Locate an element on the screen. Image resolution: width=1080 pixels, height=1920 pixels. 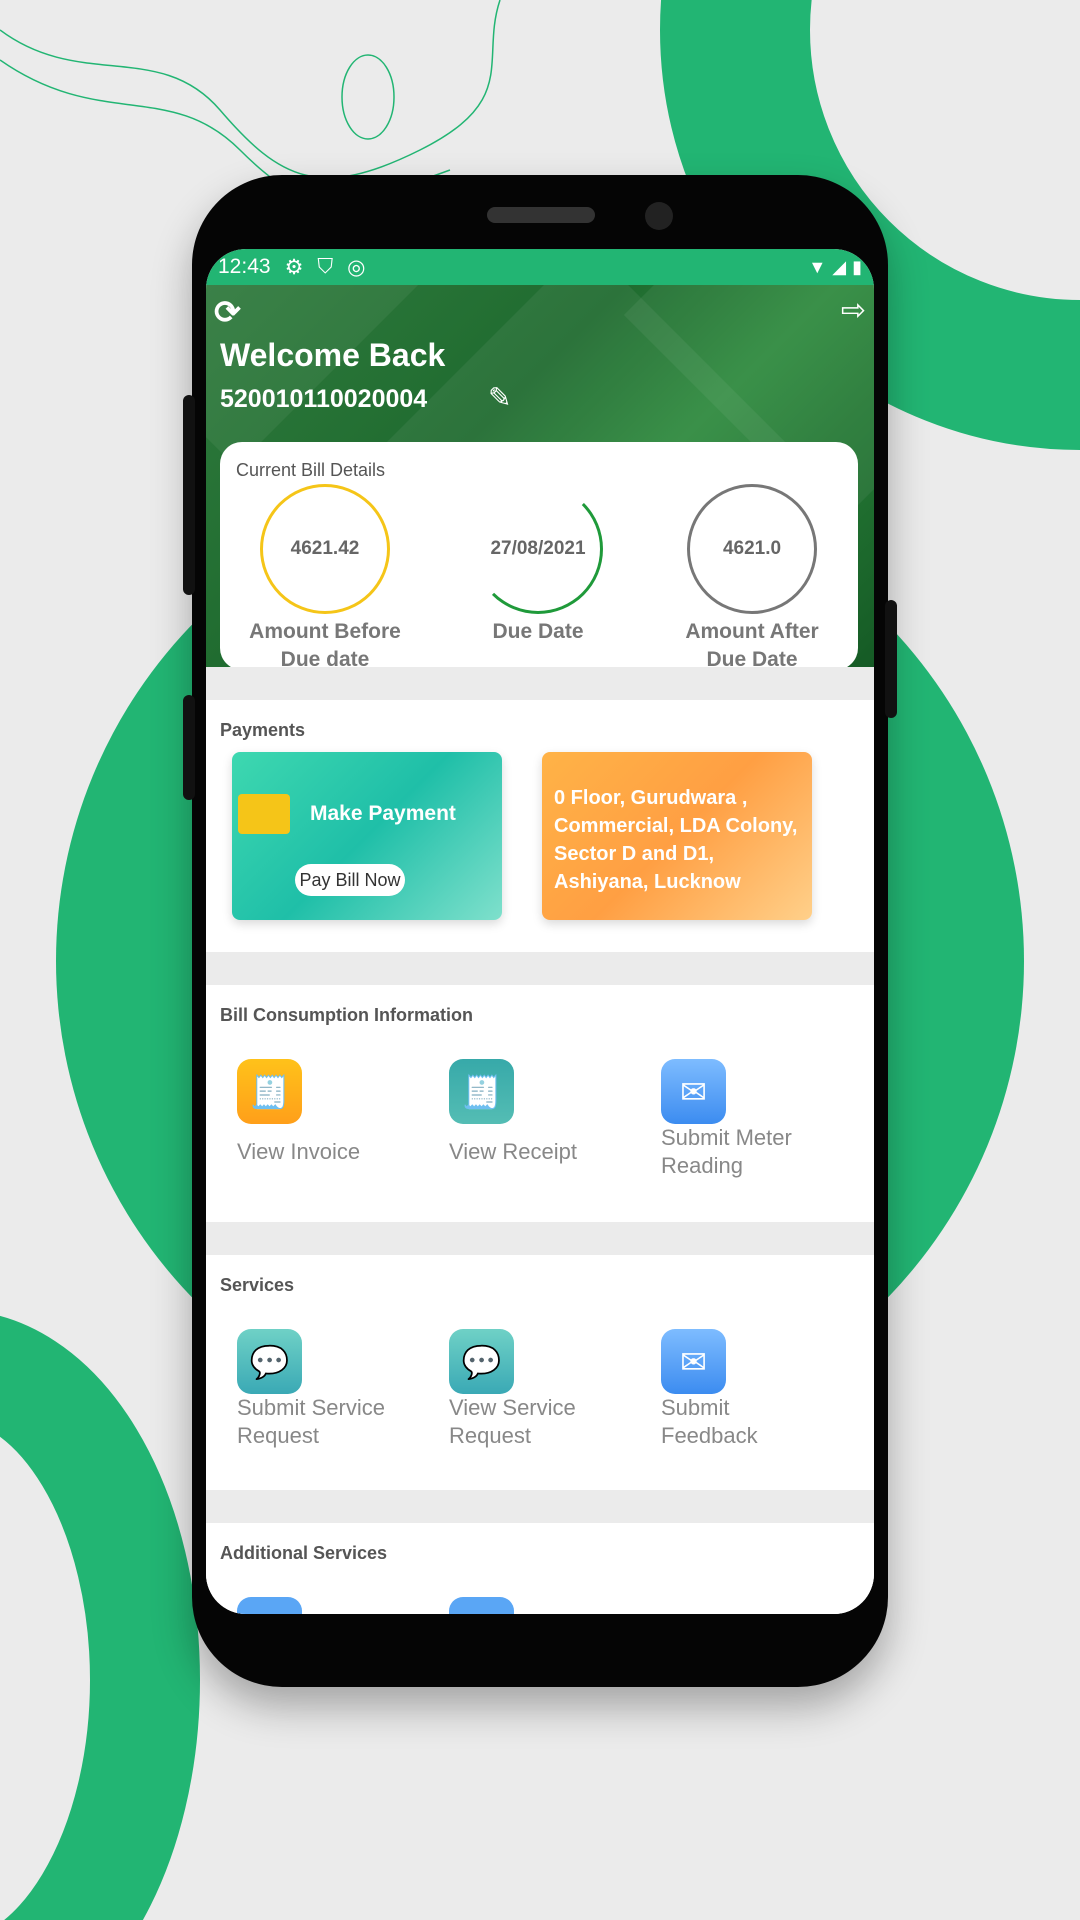
make-payment-label: Make Payment is located at coordinates (383, 813).